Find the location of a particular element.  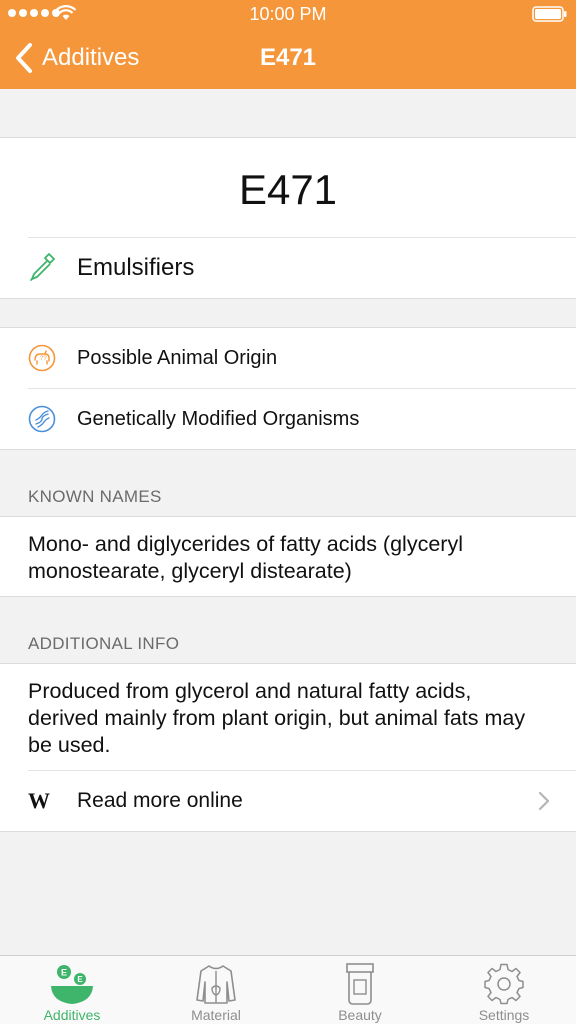

navigation-bar: 10:00 PM Additives E471 is located at coordinates (288, 44).